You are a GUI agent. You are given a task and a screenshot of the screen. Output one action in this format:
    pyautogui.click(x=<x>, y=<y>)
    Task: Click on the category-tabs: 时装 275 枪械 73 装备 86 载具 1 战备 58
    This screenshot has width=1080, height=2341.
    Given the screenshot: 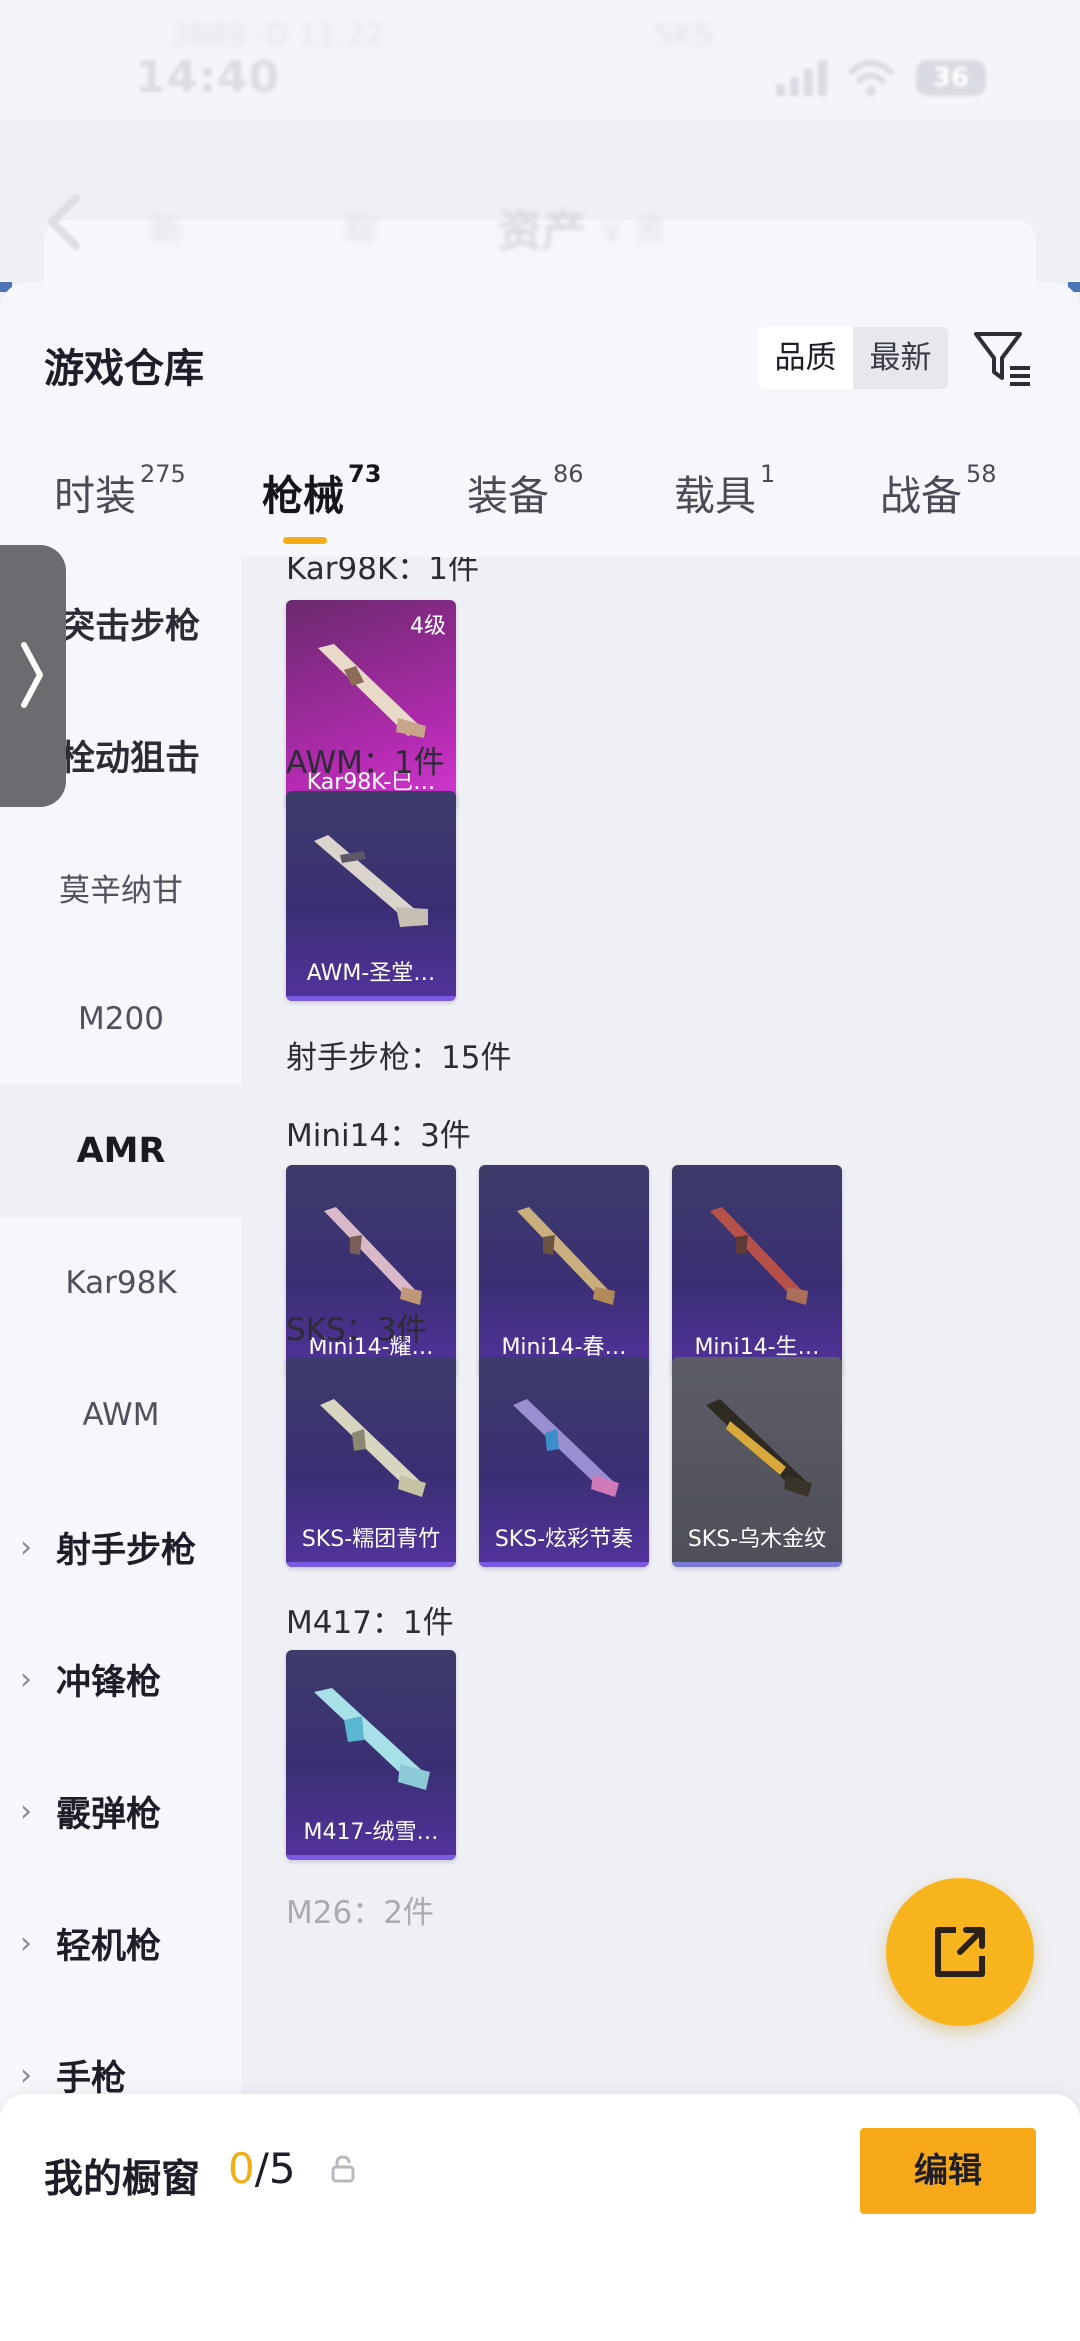 What is the action you would take?
    pyautogui.click(x=540, y=501)
    